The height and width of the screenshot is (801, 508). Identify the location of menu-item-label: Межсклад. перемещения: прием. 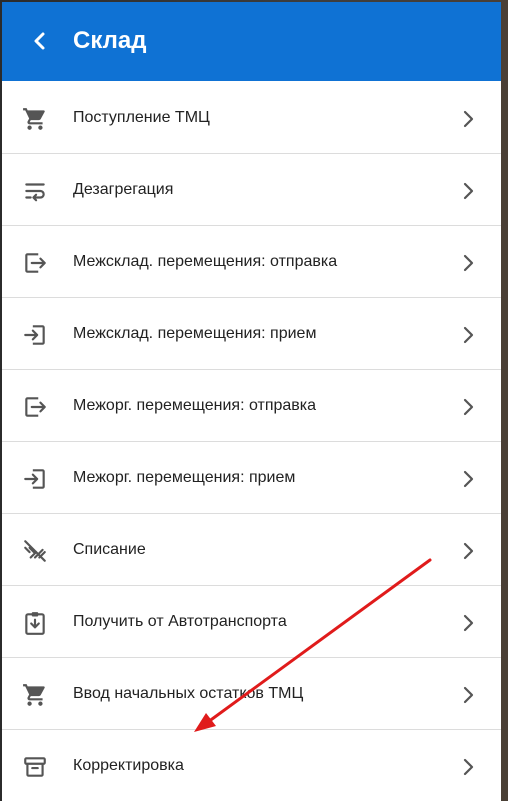
(195, 333).